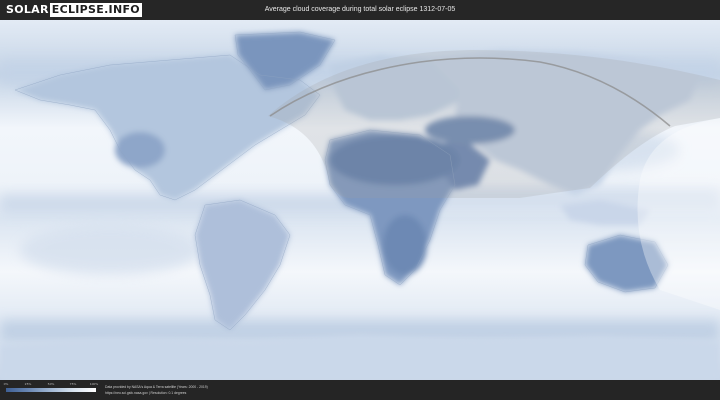 Image resolution: width=720 pixels, height=400 pixels. What do you see at coordinates (27, 9) in the screenshot?
I see `logo-text-solar: SOLAR` at bounding box center [27, 9].